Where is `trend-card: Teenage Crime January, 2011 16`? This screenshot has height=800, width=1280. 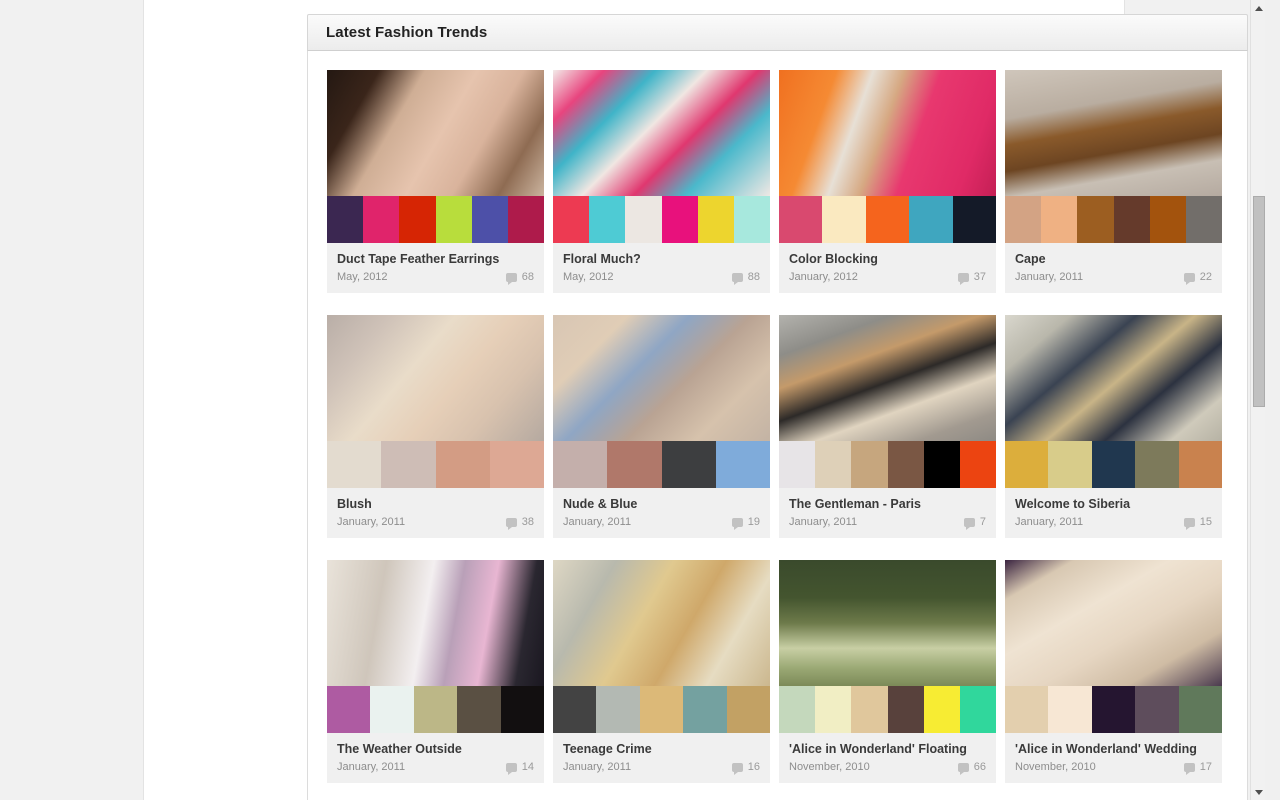
trend-card: Teenage Crime January, 2011 16 is located at coordinates (661, 671).